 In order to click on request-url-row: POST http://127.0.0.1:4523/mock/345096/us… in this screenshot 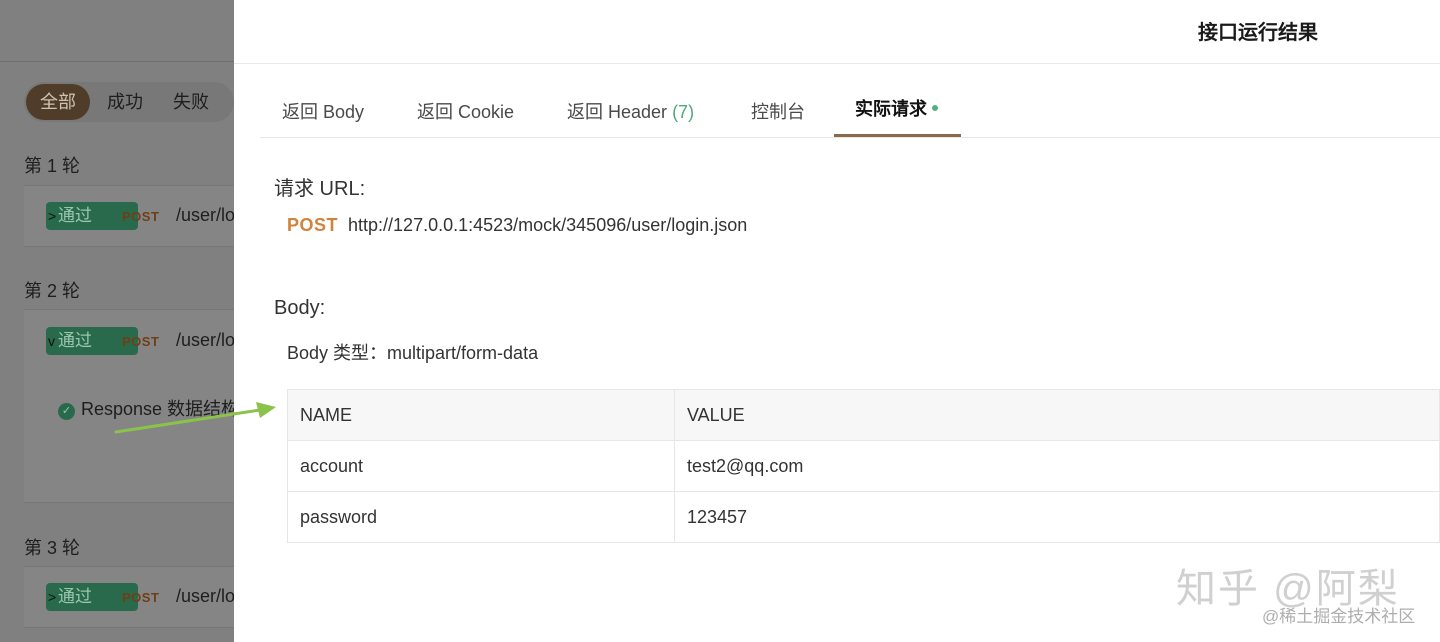, I will do `click(517, 225)`.